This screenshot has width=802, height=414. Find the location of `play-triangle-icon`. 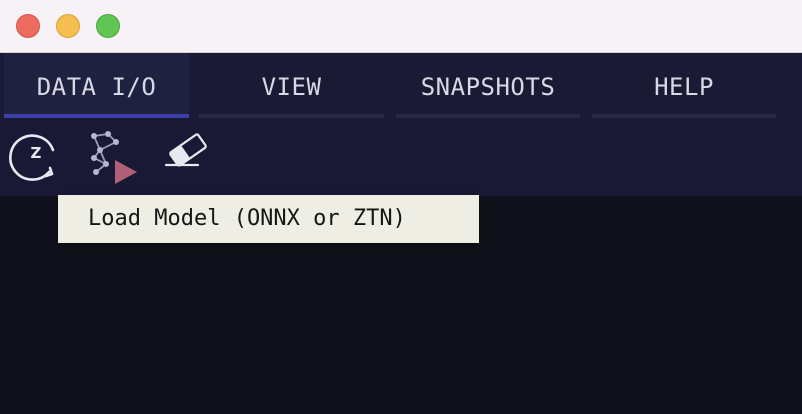

play-triangle-icon is located at coordinates (126, 172).